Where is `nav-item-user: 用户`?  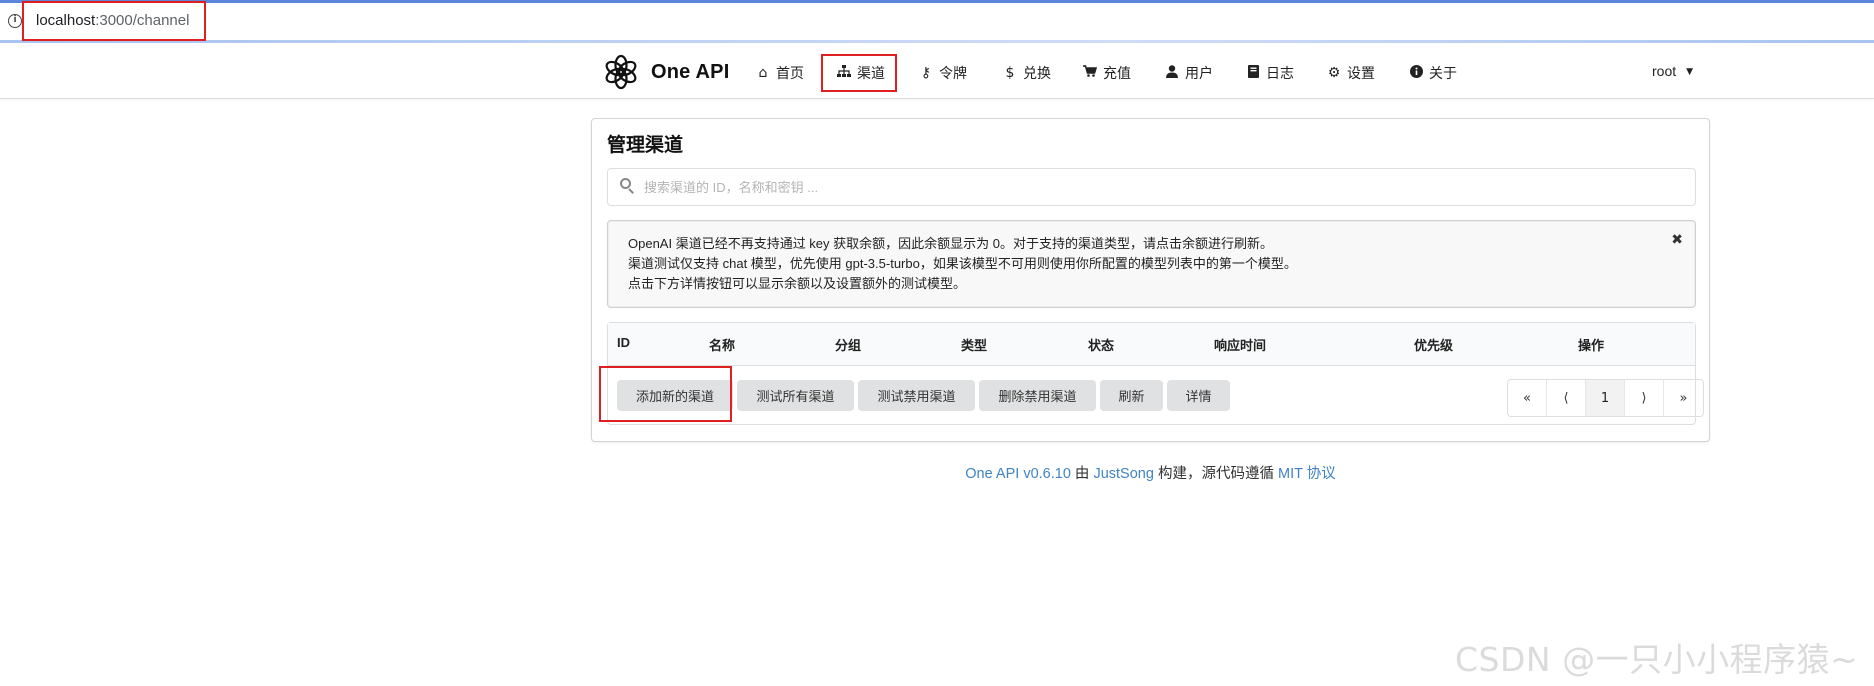 nav-item-user: 用户 is located at coordinates (1189, 73).